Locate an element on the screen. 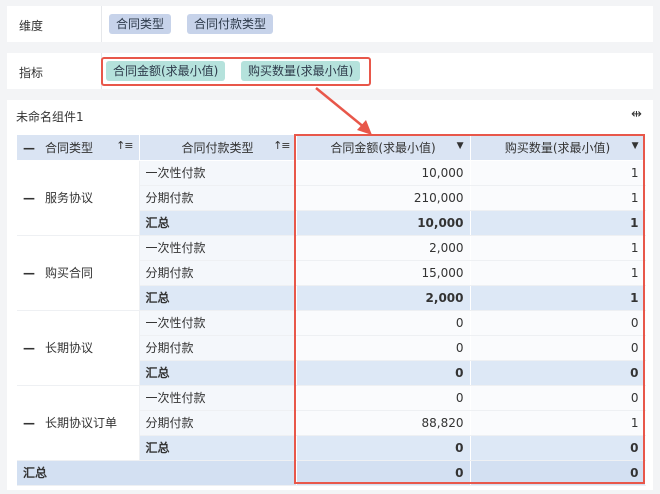 Image resolution: width=660 pixels, height=494 pixels. resize-icon: ⇹ is located at coordinates (636, 114).